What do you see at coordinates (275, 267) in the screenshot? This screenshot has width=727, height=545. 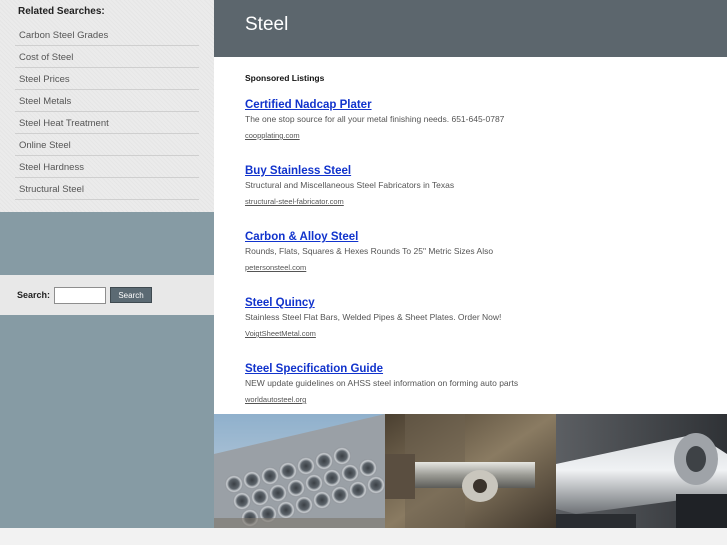 I see `listing-url-link: petersonsteel.com` at bounding box center [275, 267].